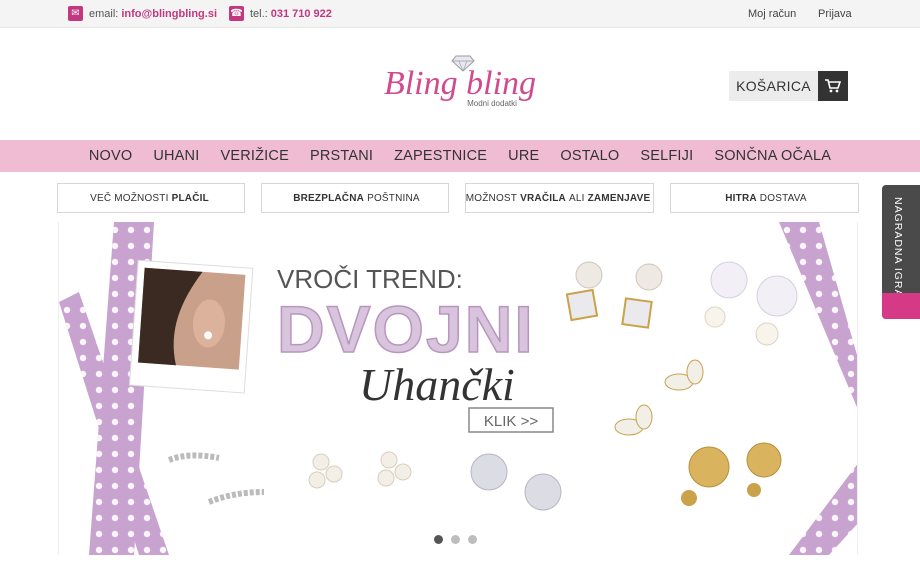 The image size is (920, 566). What do you see at coordinates (75, 13) in the screenshot?
I see `envelope-icon: ✉` at bounding box center [75, 13].